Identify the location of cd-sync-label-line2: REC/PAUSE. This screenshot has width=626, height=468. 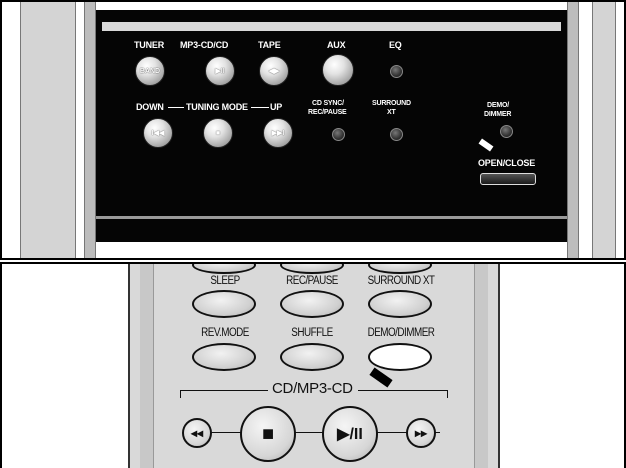
(327, 112).